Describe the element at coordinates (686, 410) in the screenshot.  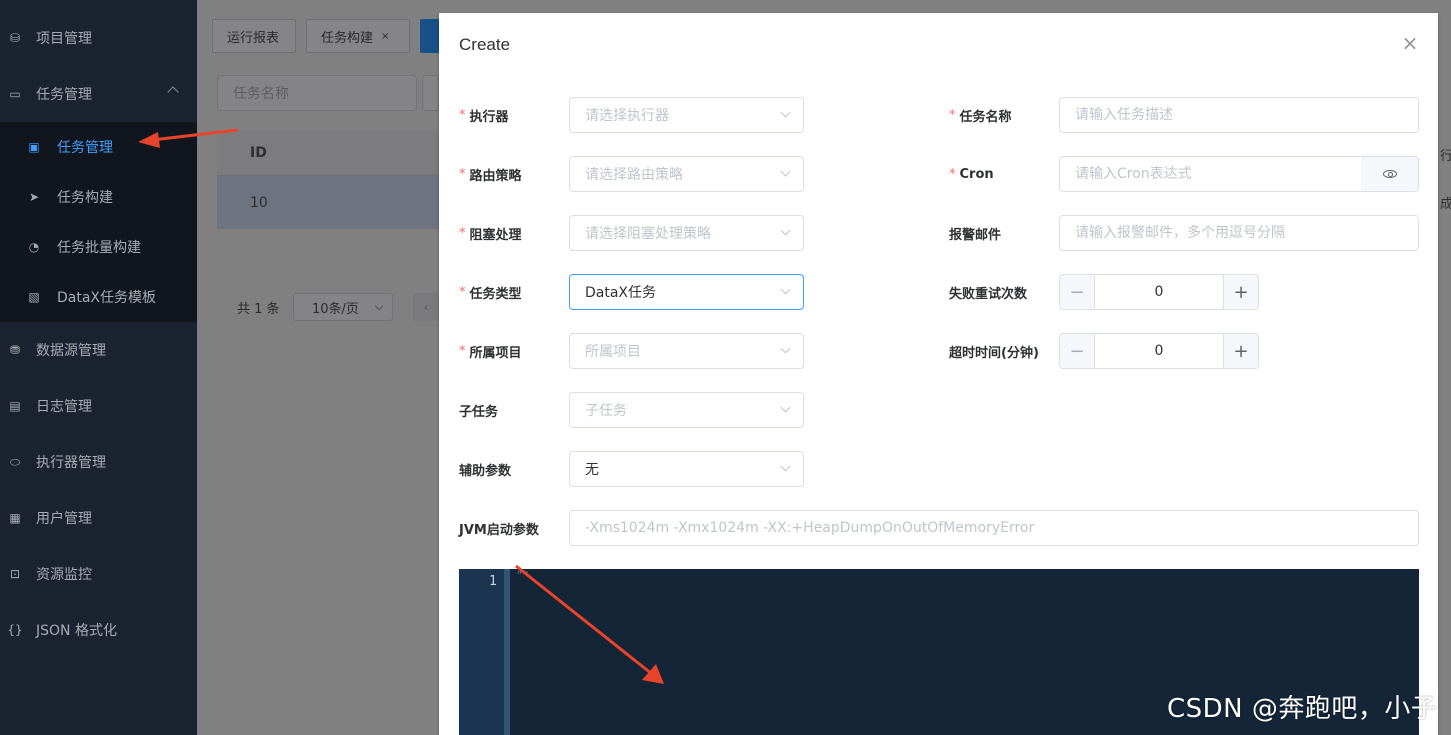
I see `subtask-select: 子任务` at that location.